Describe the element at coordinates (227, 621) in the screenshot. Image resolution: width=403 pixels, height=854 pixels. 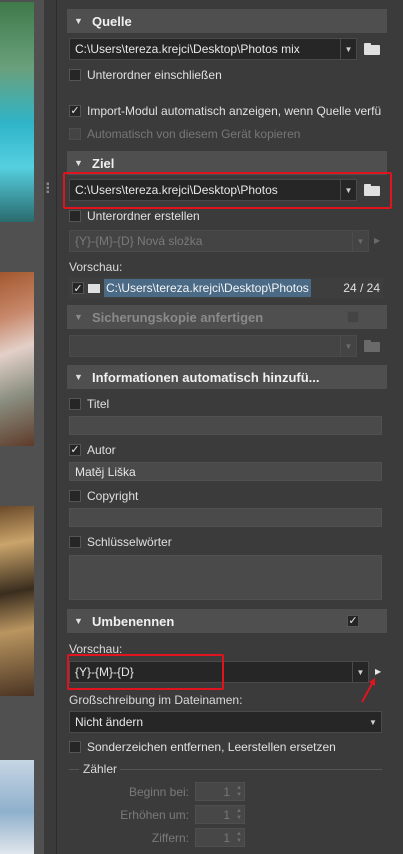
I see `section-header-rename: ▼ Umbenennen` at that location.